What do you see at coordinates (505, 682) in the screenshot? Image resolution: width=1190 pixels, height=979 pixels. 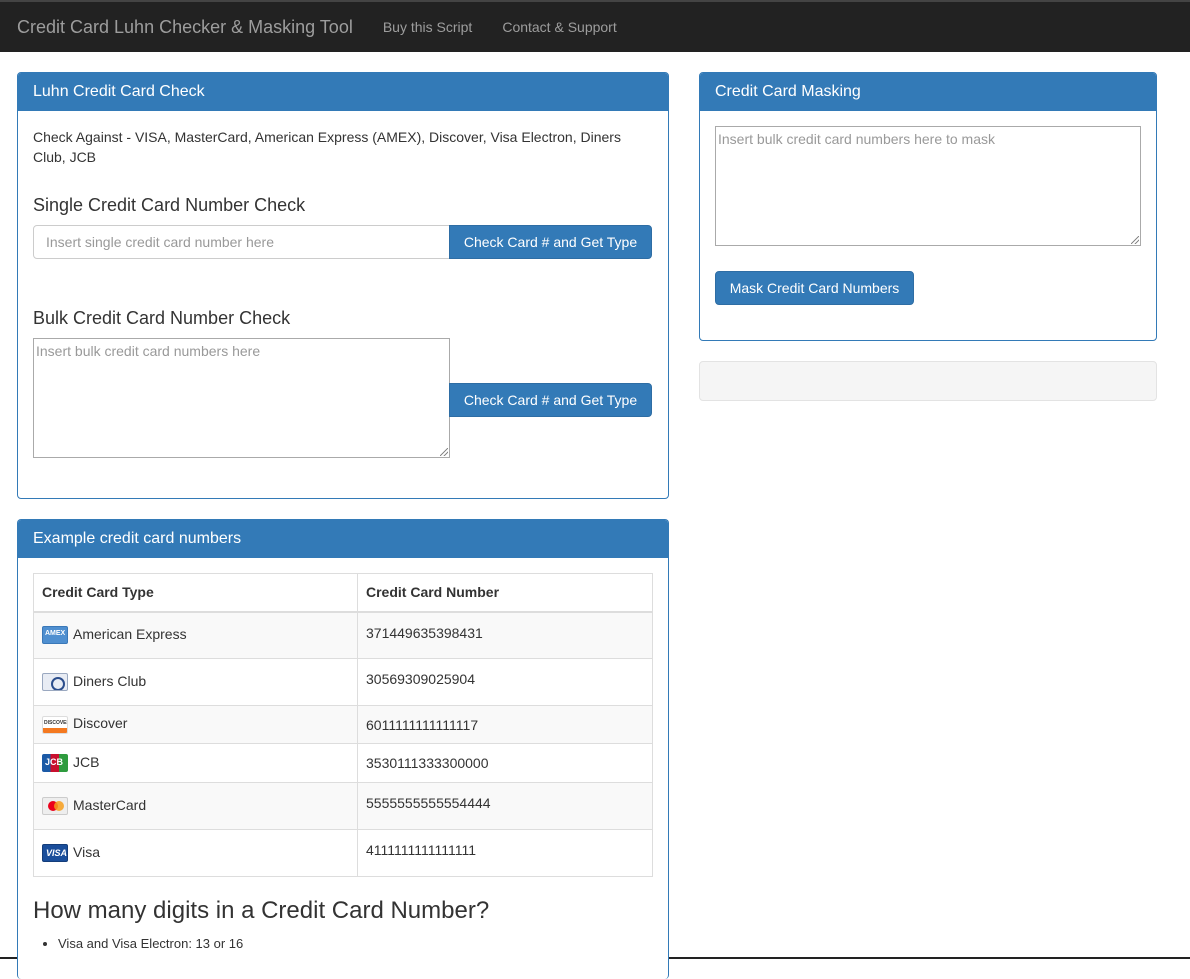 I see `card-number-cell: 30569309025904` at bounding box center [505, 682].